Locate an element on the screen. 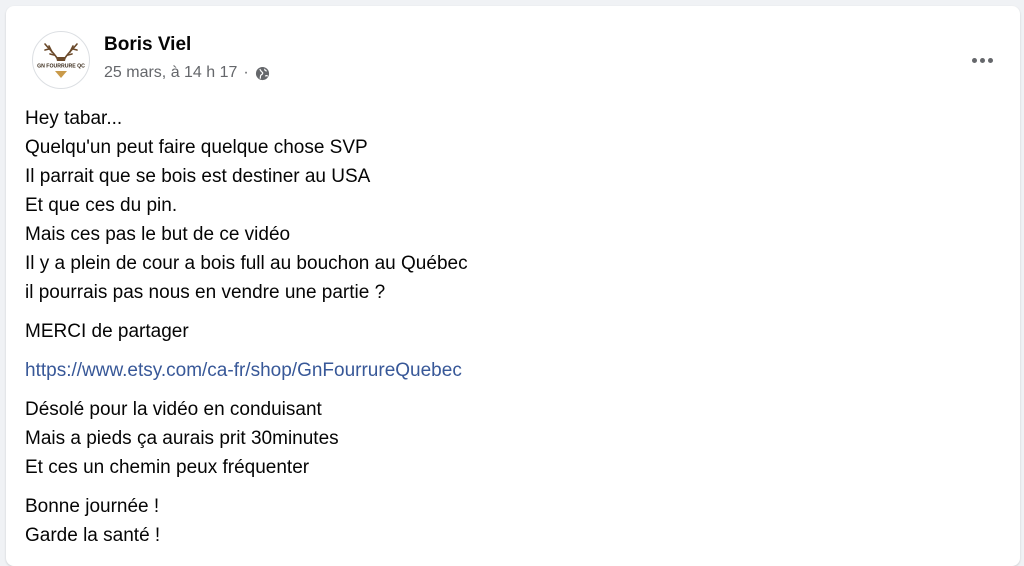 This screenshot has width=1024, height=566. post-timestamp: 25 mars, à 14 h 17 is located at coordinates (170, 73).